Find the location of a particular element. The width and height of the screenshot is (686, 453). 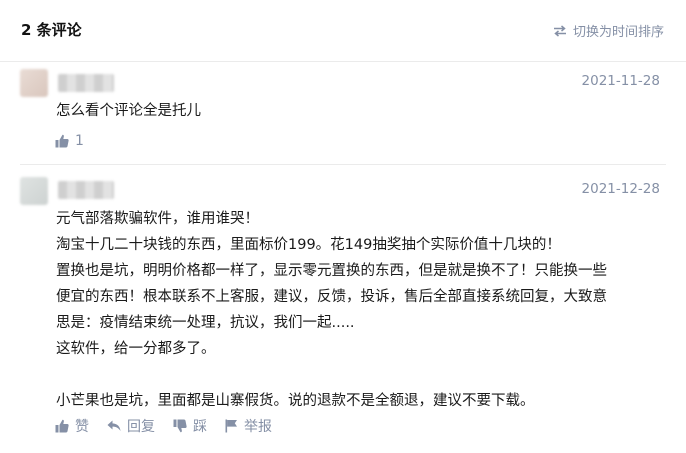

like-count: 1 is located at coordinates (79, 141).